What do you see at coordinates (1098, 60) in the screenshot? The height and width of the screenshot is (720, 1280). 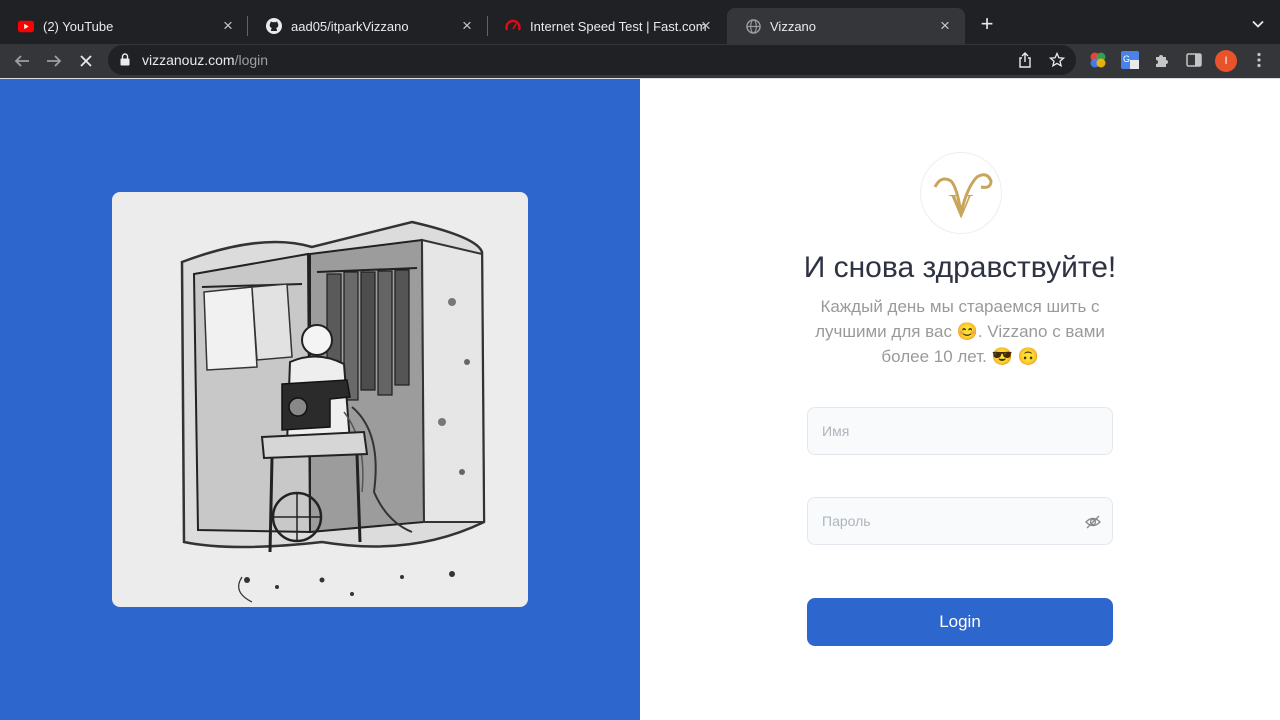 I see `color-picker-extension-icon` at bounding box center [1098, 60].